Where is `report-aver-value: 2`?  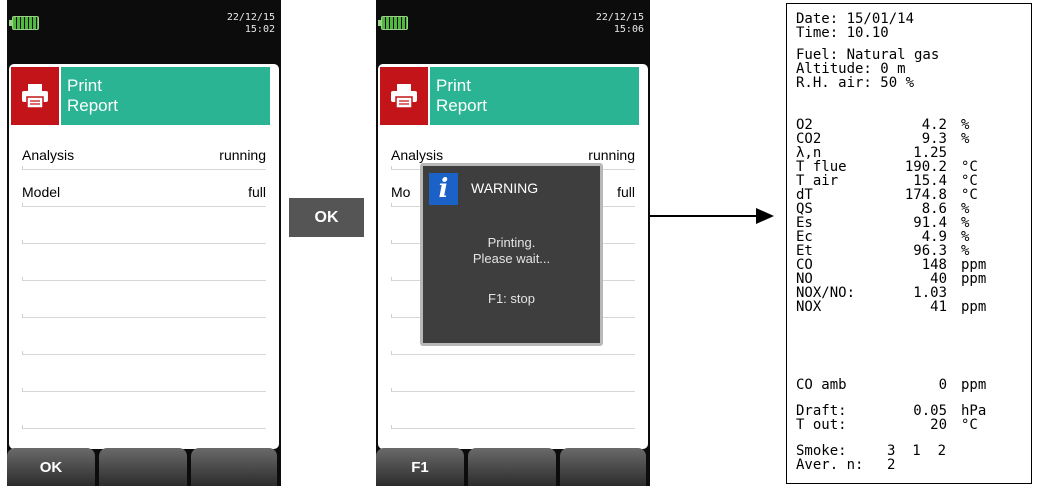
report-aver-value: 2 is located at coordinates (891, 465).